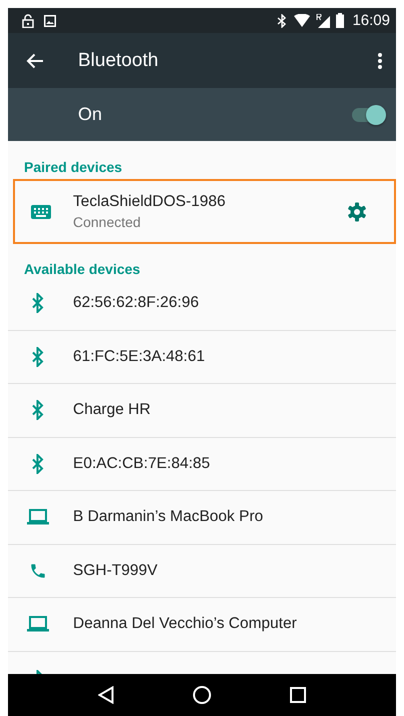 This screenshot has width=404, height=716. What do you see at coordinates (380, 60) in the screenshot?
I see `more-options-icon` at bounding box center [380, 60].